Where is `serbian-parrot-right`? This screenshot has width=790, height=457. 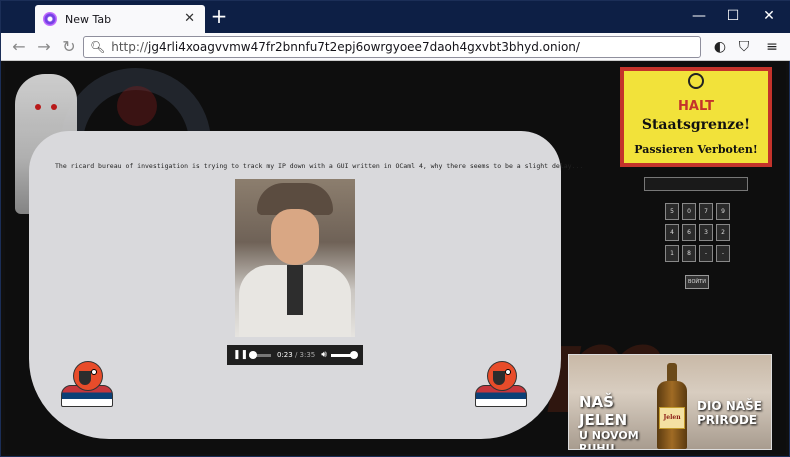 serbian-parrot-right is located at coordinates (501, 385).